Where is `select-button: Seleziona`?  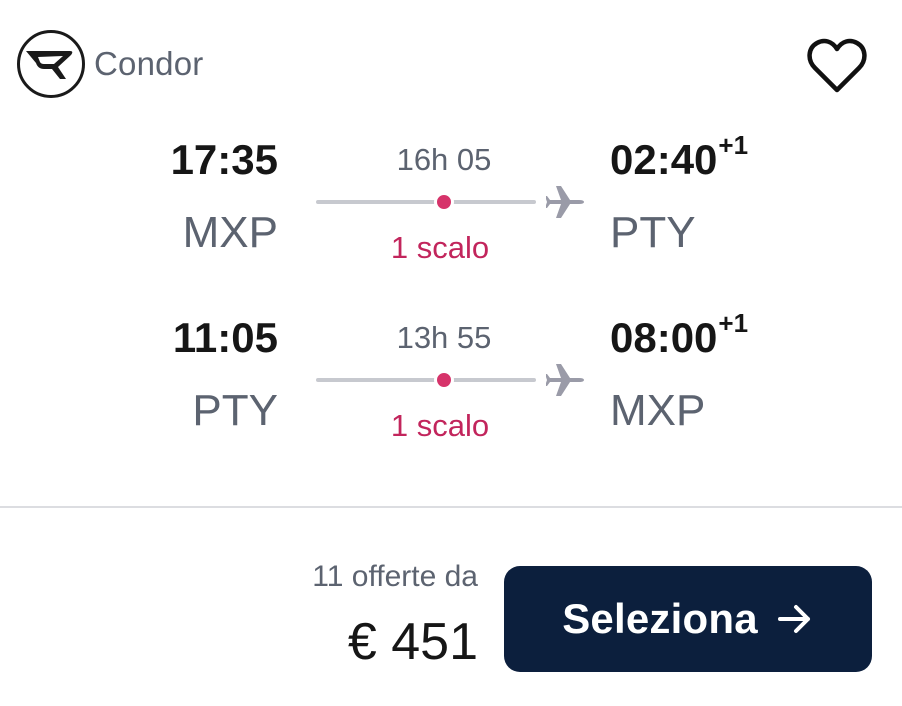
select-button: Seleziona is located at coordinates (688, 619).